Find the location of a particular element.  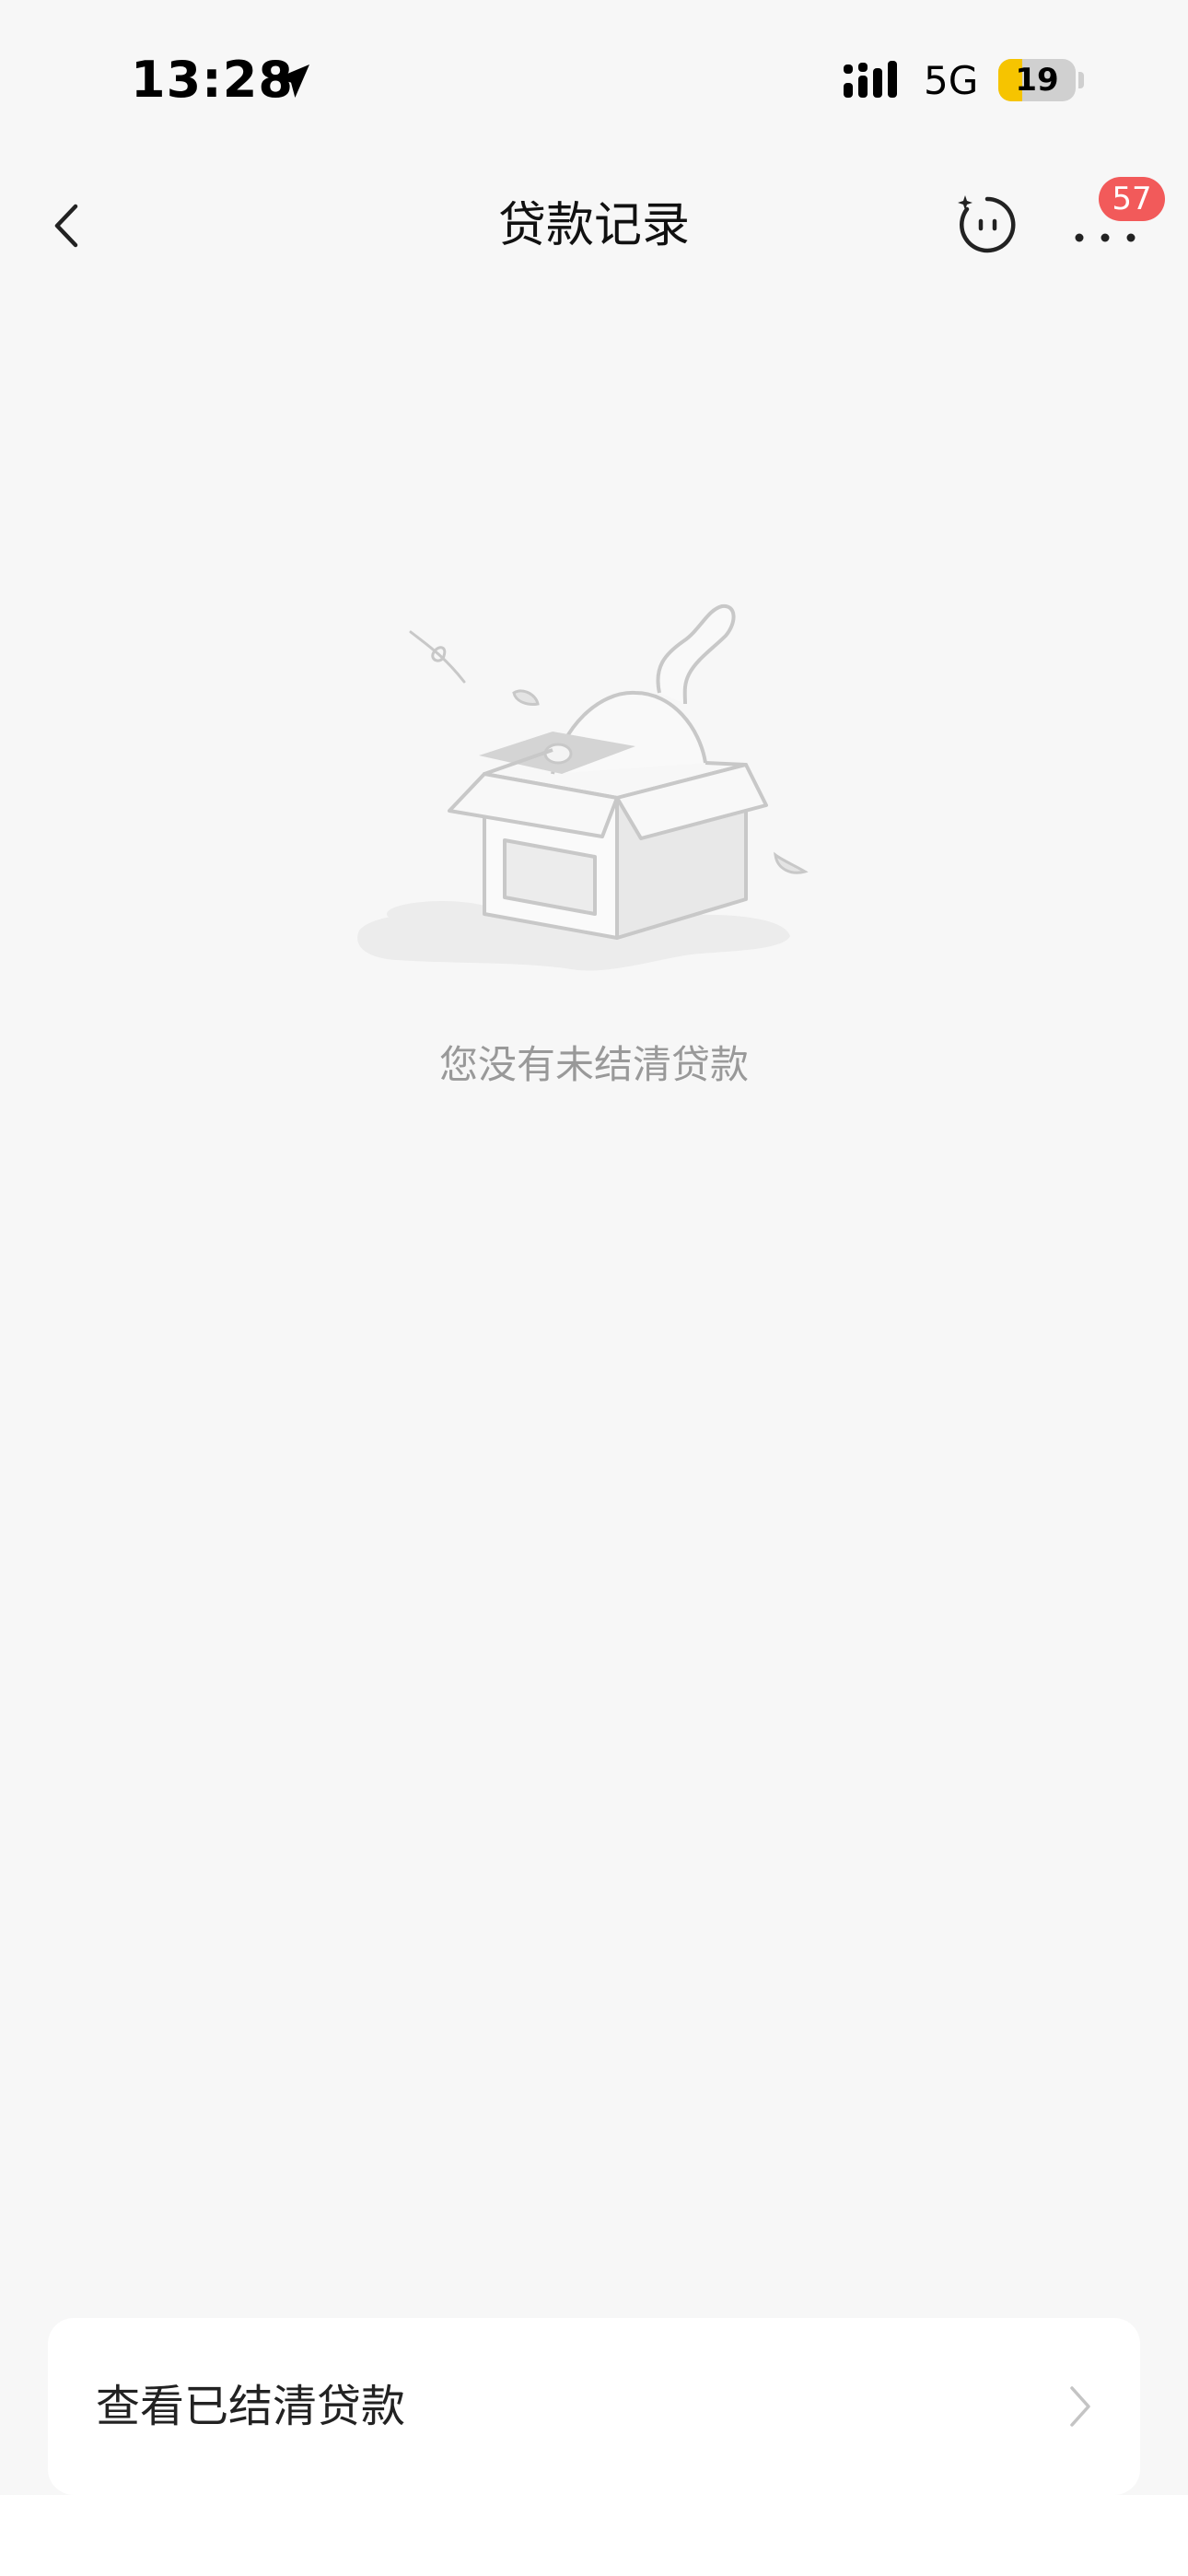

location-arrow-icon is located at coordinates (292, 81).